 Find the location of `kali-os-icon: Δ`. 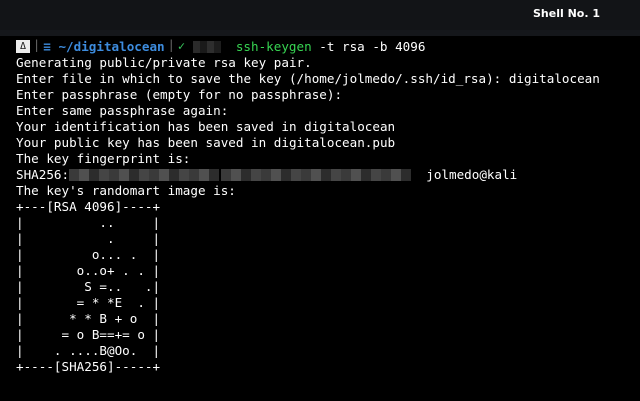

kali-os-icon: Δ is located at coordinates (23, 46).